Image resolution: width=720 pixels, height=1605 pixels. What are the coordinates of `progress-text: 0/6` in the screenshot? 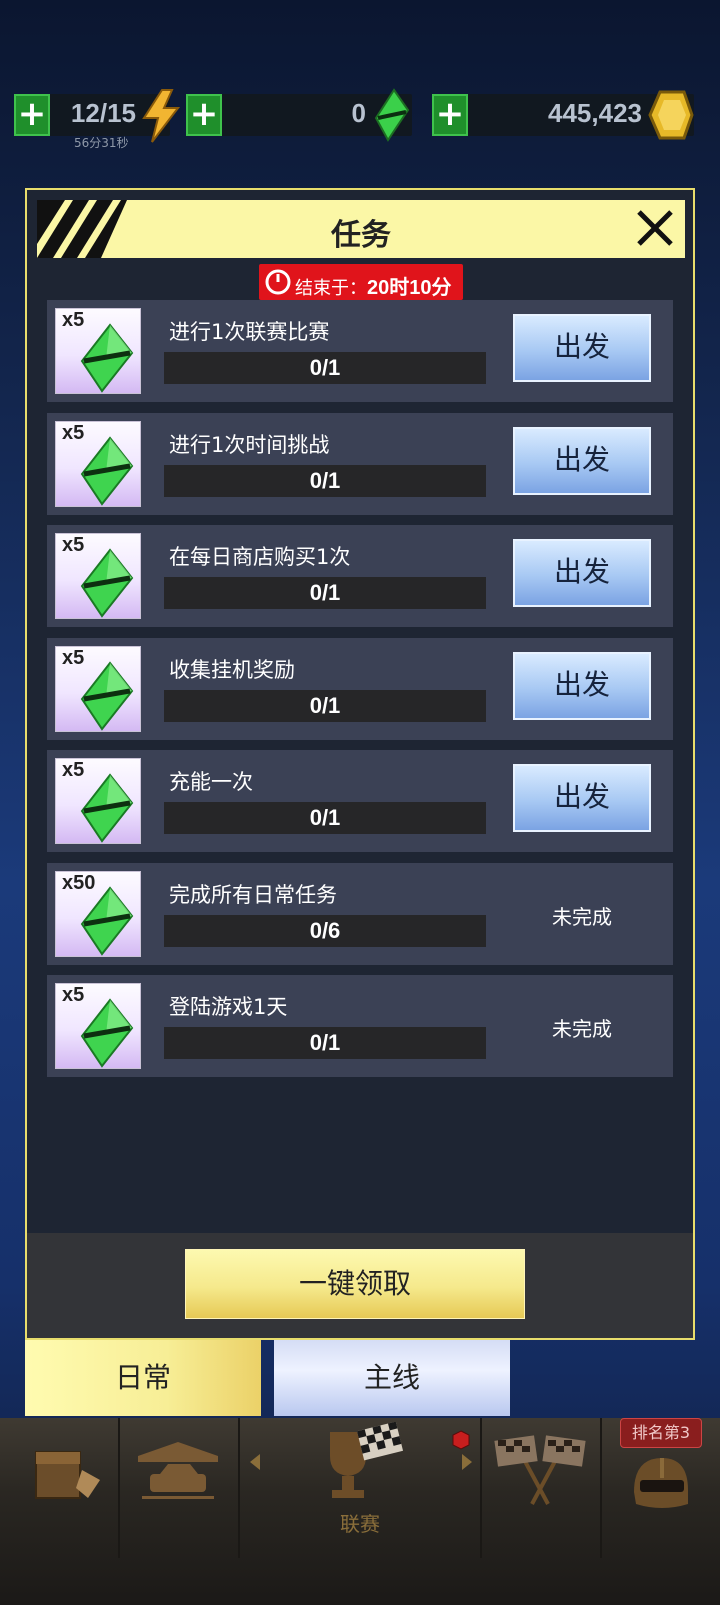 It's located at (325, 930).